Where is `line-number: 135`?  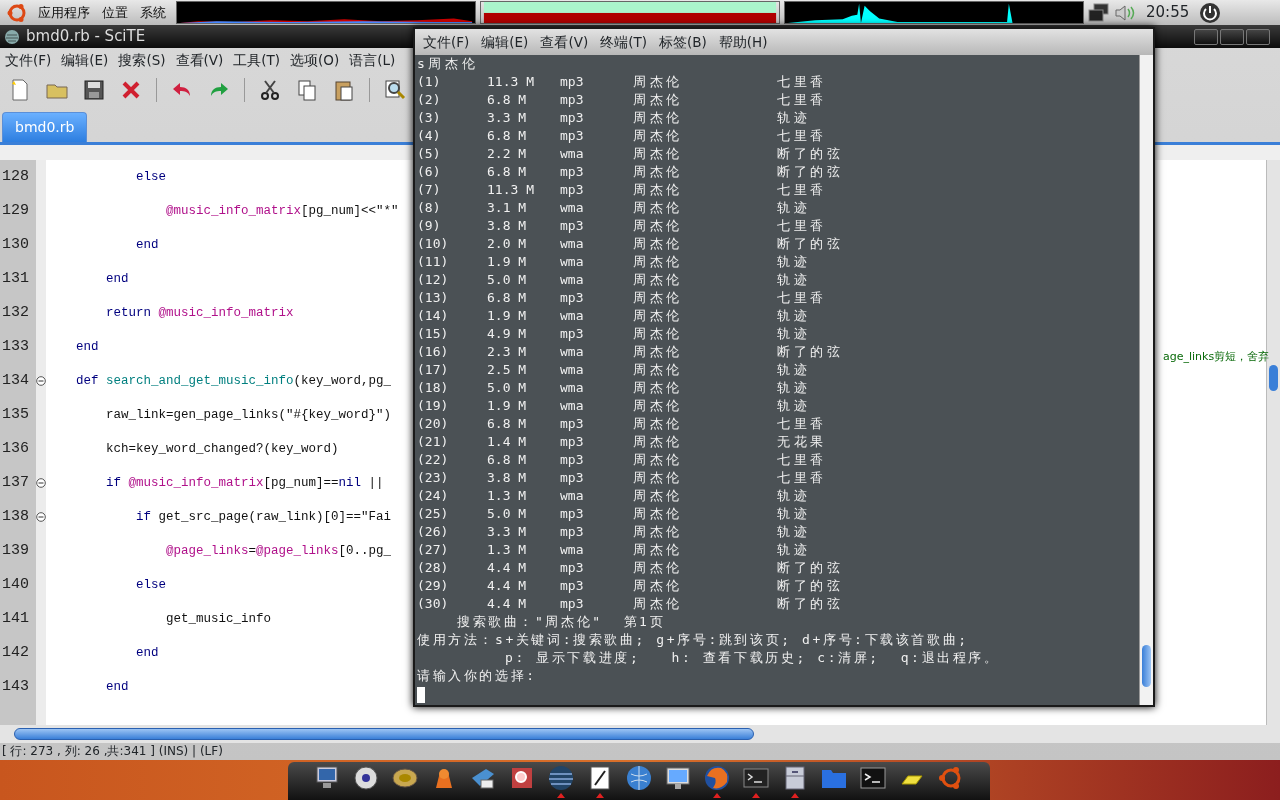
line-number: 135 is located at coordinates (15, 415).